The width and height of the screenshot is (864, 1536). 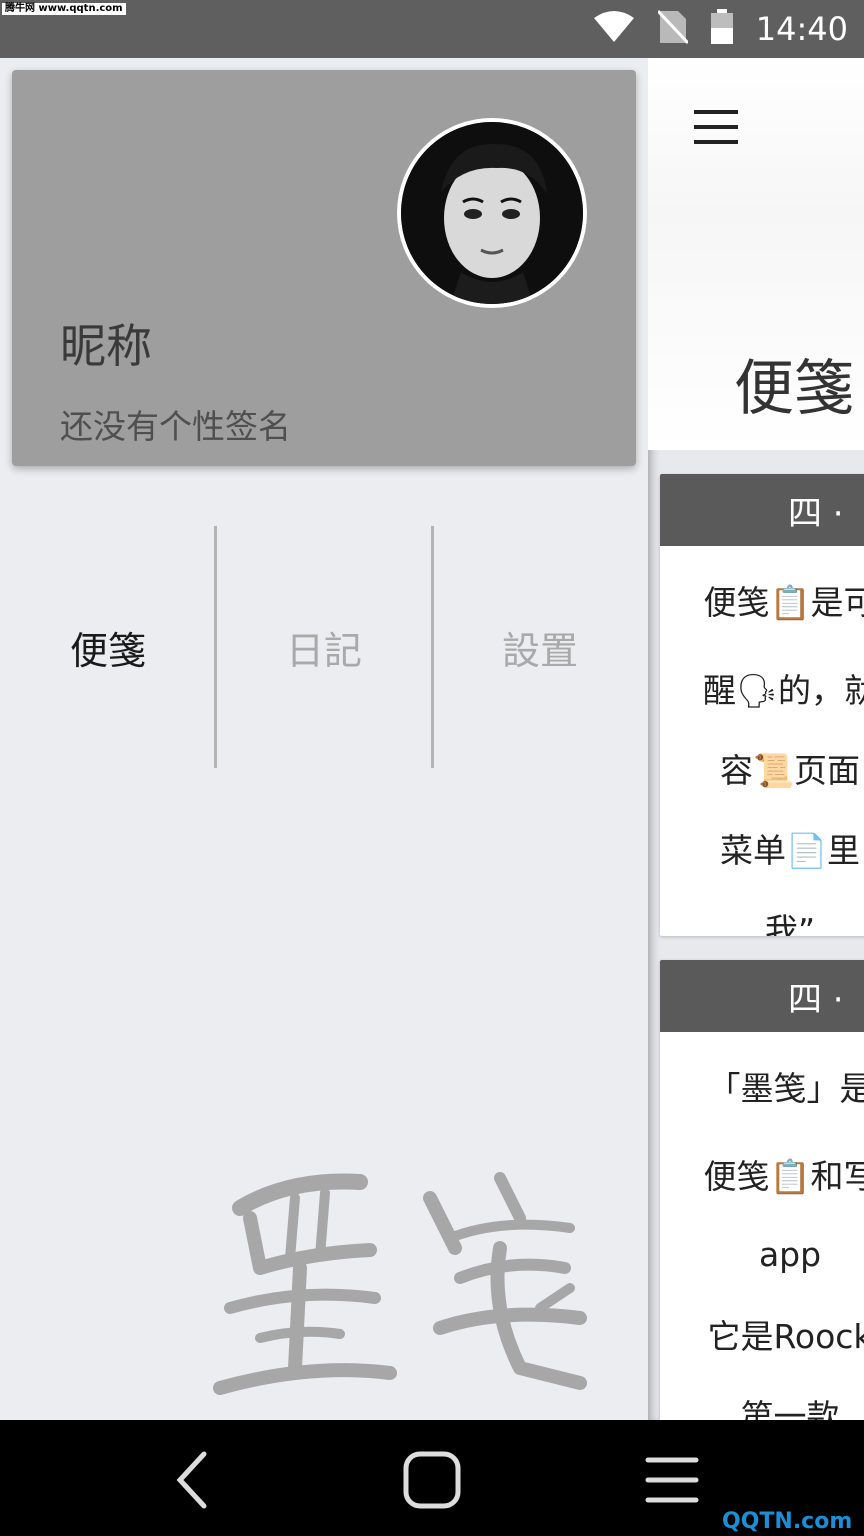 I want to click on hamburger-menu-icon, so click(x=716, y=127).